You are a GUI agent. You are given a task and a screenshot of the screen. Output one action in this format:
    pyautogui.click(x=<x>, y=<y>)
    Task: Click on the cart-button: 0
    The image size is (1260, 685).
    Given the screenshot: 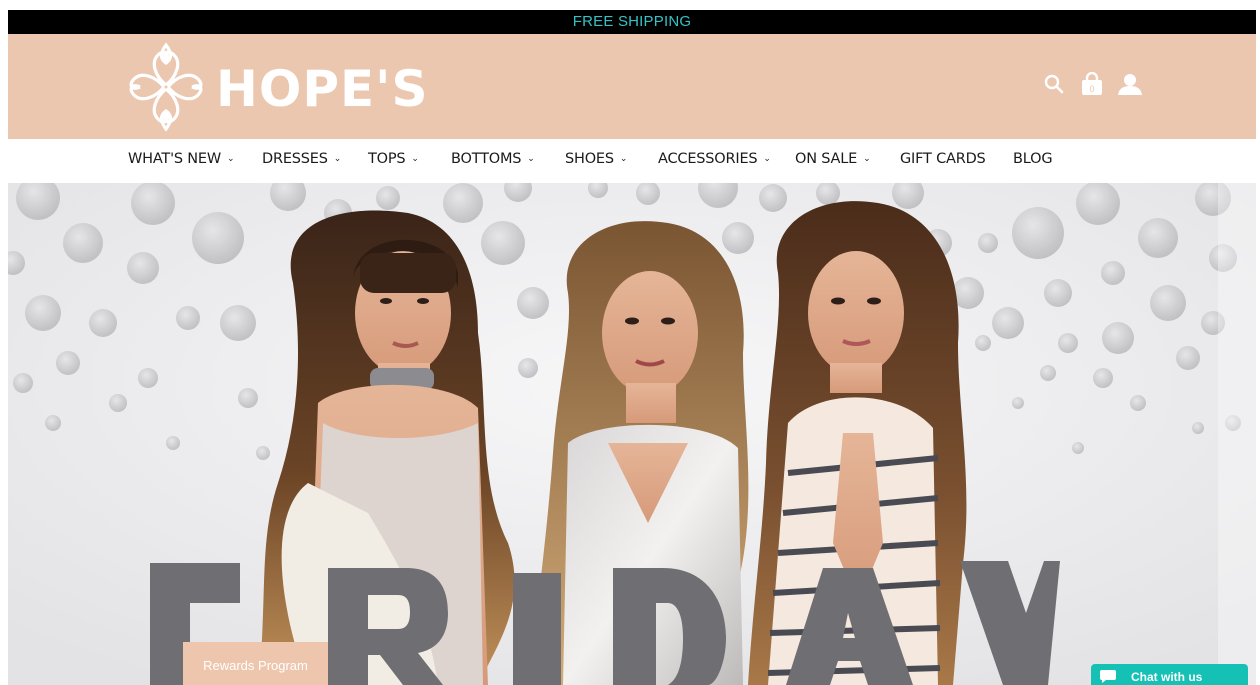 What is the action you would take?
    pyautogui.click(x=1092, y=84)
    